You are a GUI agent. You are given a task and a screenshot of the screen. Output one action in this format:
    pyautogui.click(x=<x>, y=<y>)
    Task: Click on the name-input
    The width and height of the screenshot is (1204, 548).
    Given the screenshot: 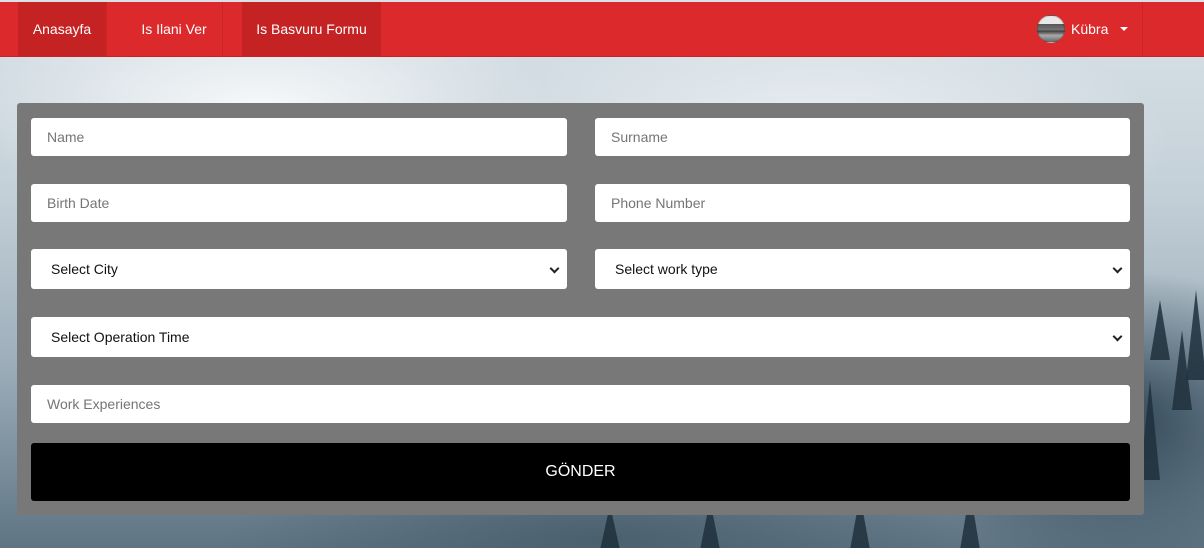 What is the action you would take?
    pyautogui.click(x=299, y=137)
    